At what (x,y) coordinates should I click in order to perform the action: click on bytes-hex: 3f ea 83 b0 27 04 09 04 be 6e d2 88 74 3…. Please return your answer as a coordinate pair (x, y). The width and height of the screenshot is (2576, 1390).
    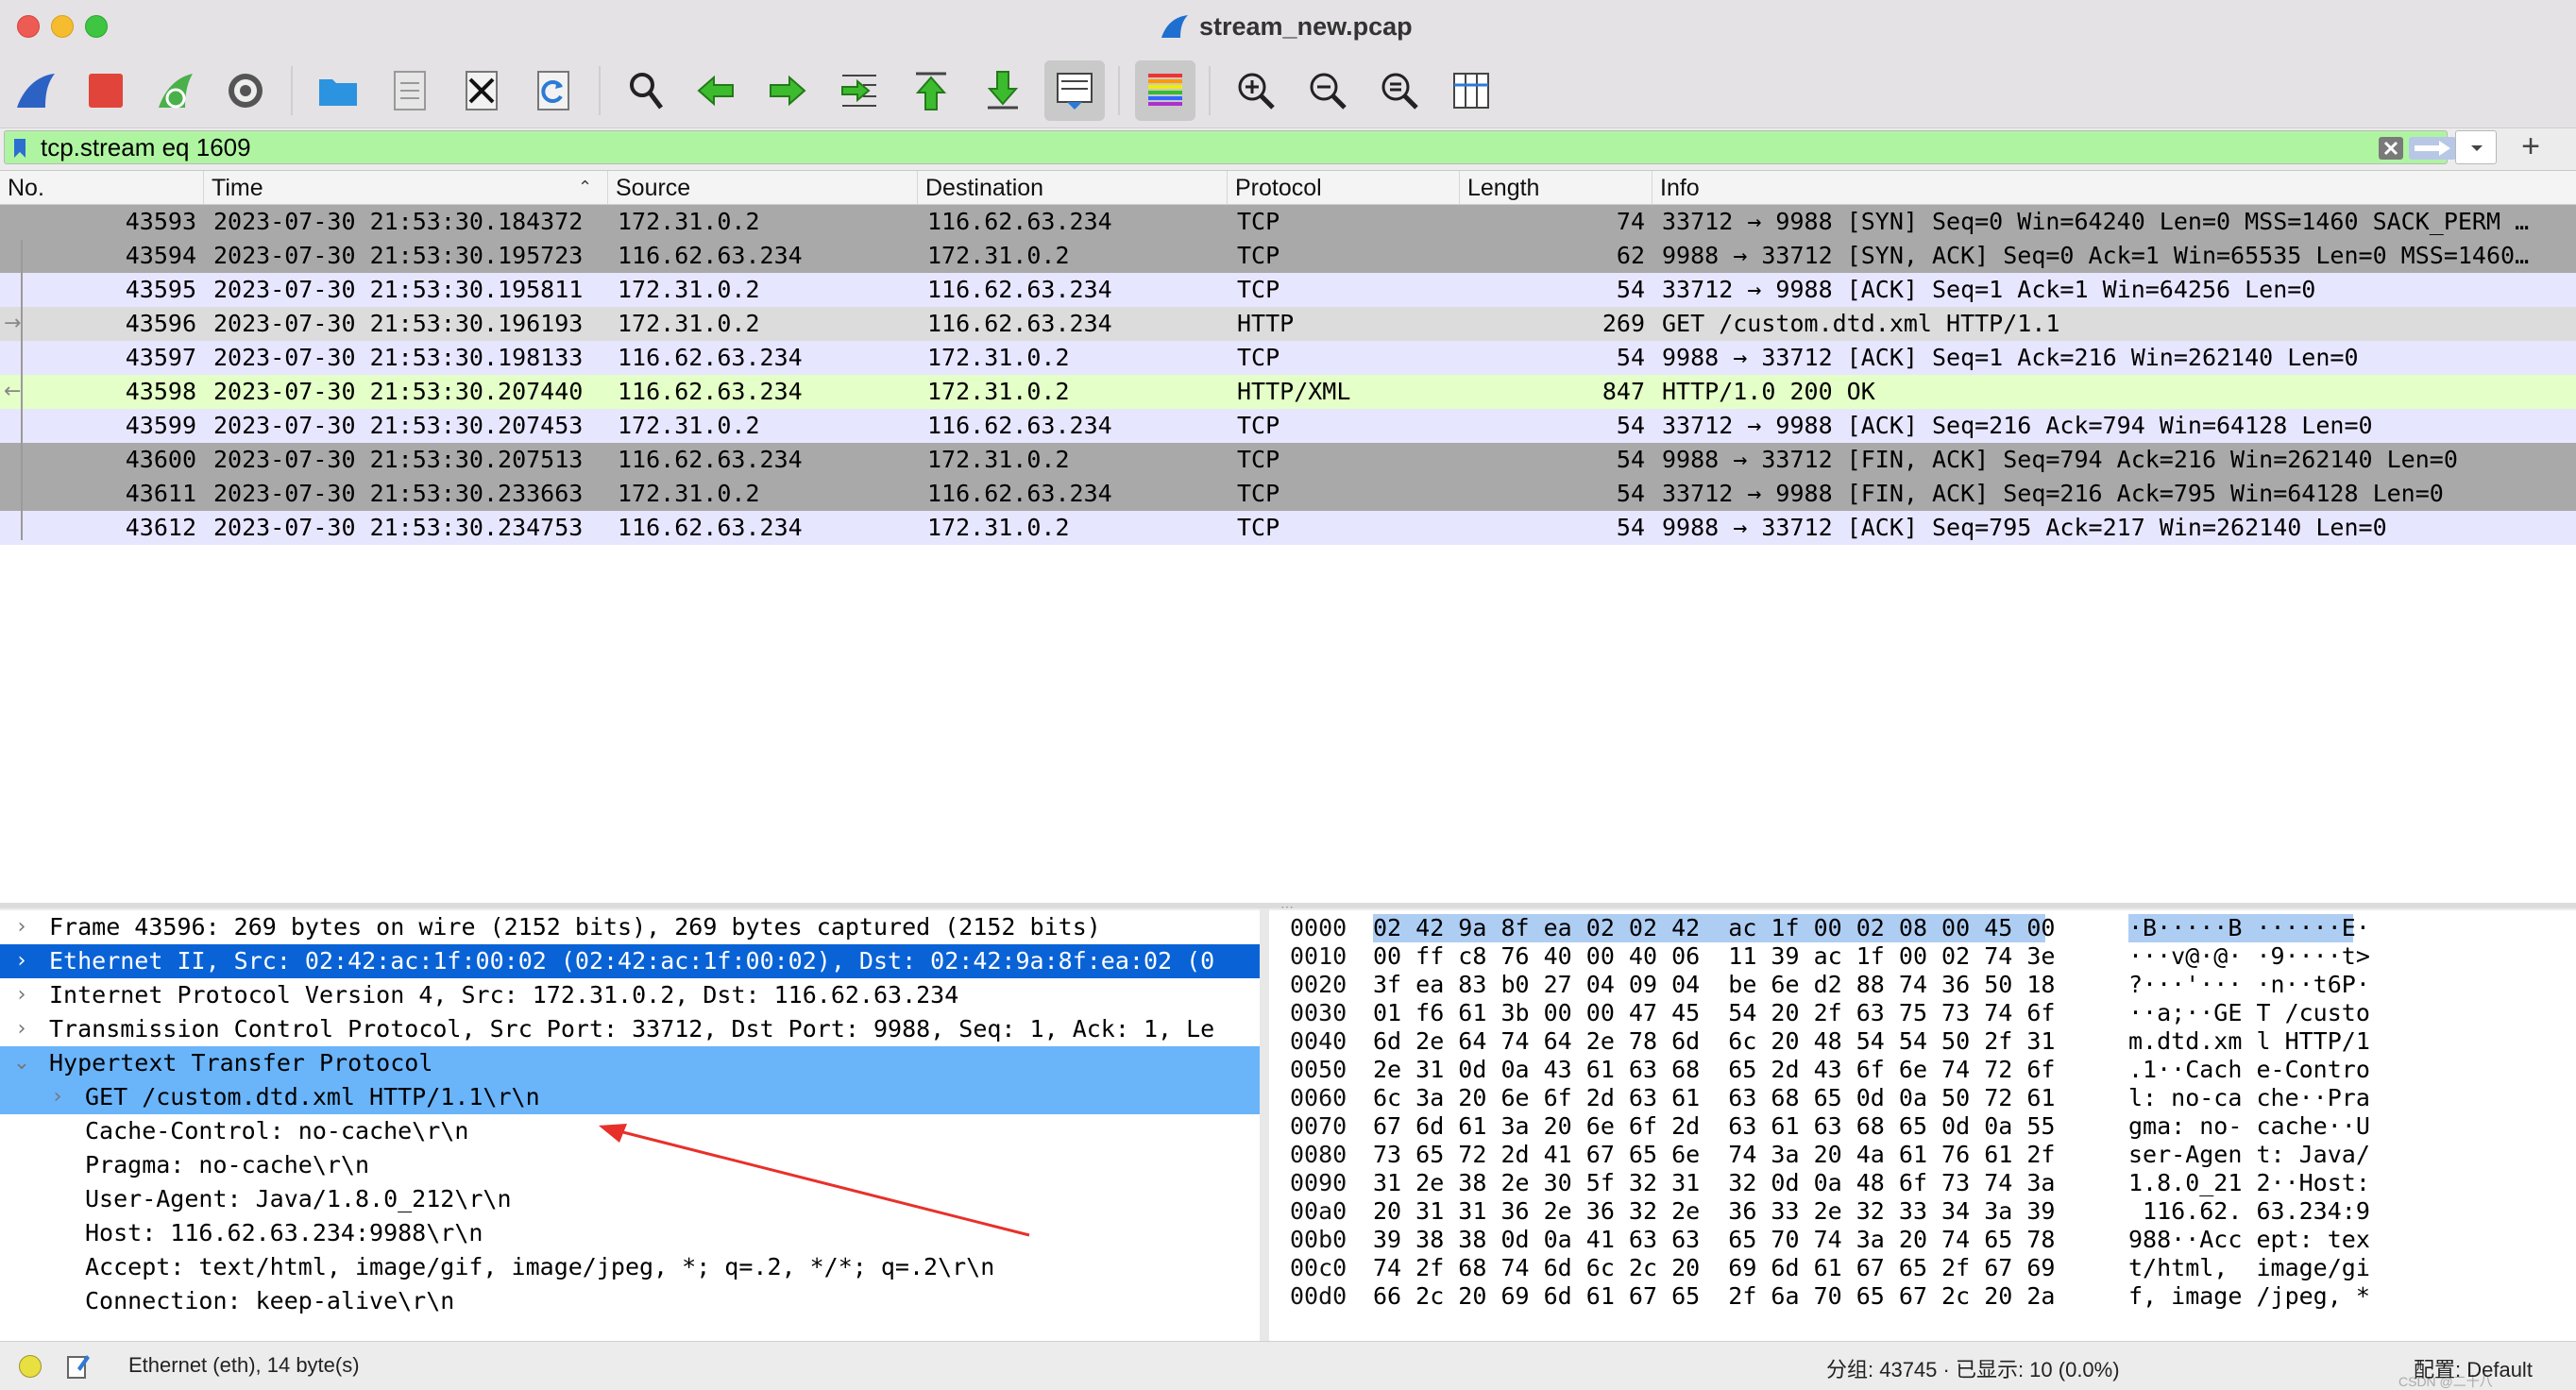
    Looking at the image, I should click on (1714, 985).